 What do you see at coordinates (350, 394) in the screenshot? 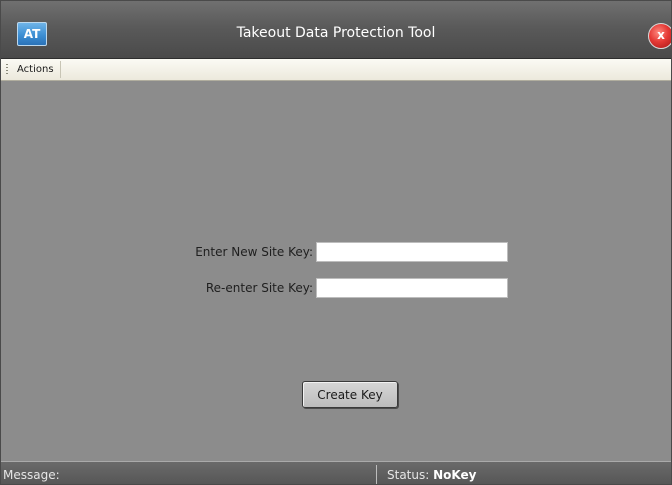
I see `create-key-button: Create Key` at bounding box center [350, 394].